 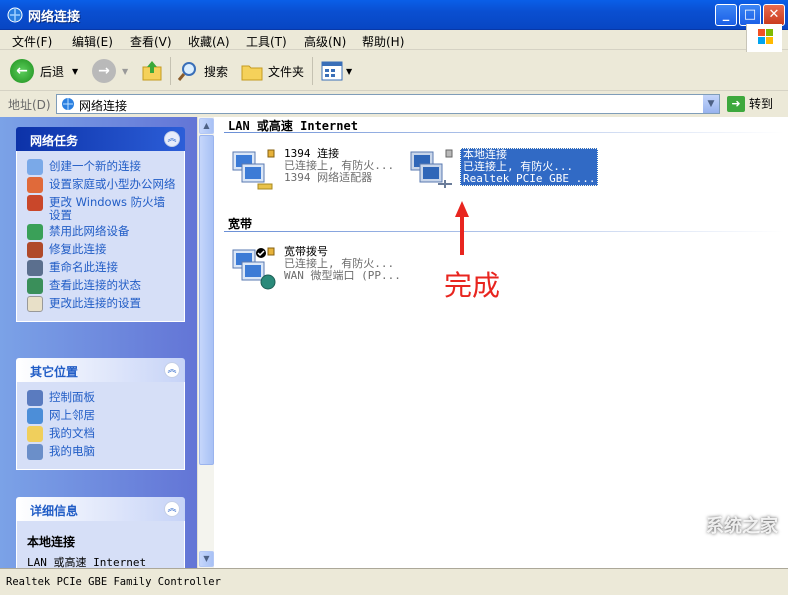 What do you see at coordinates (72, 397) in the screenshot?
I see `place-label: 控制面板` at bounding box center [72, 397].